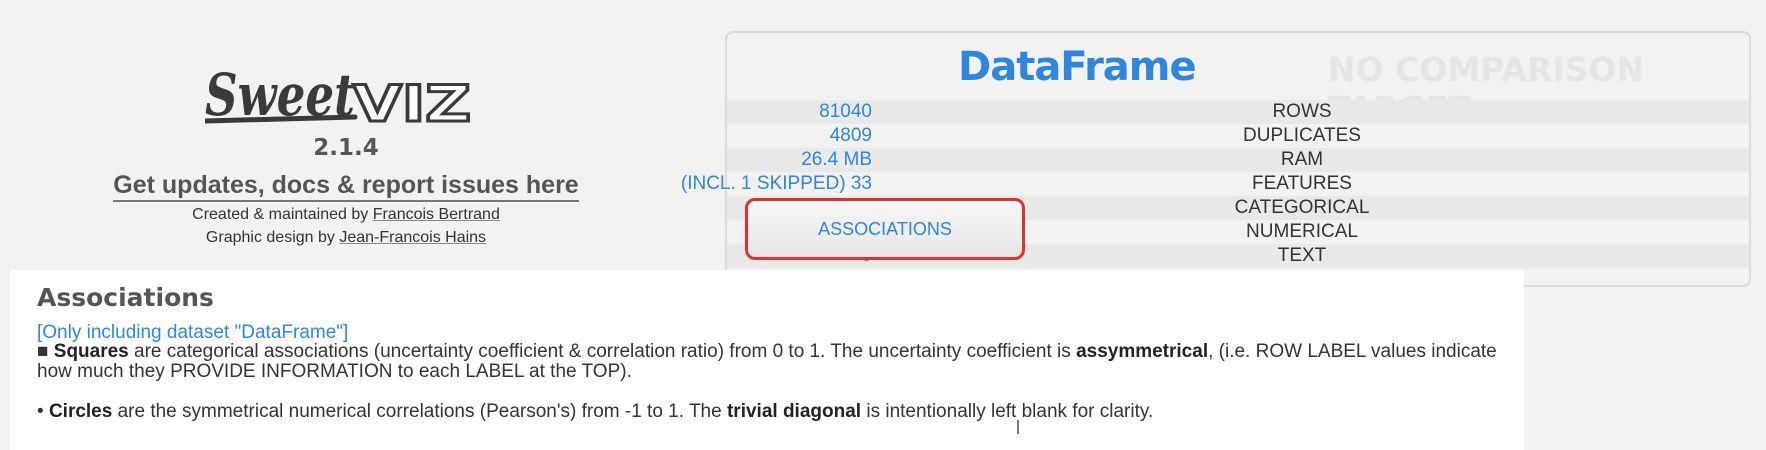 Image resolution: width=1766 pixels, height=450 pixels. Describe the element at coordinates (1302, 255) in the screenshot. I see `stat-label: TEXT` at that location.